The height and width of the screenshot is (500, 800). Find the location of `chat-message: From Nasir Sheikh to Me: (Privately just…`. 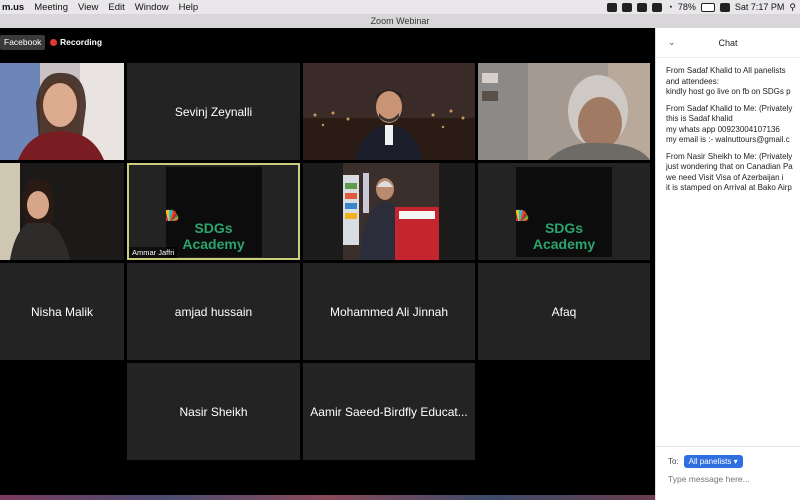

chat-message: From Nasir Sheikh to Me: (Privately just… is located at coordinates (728, 173).